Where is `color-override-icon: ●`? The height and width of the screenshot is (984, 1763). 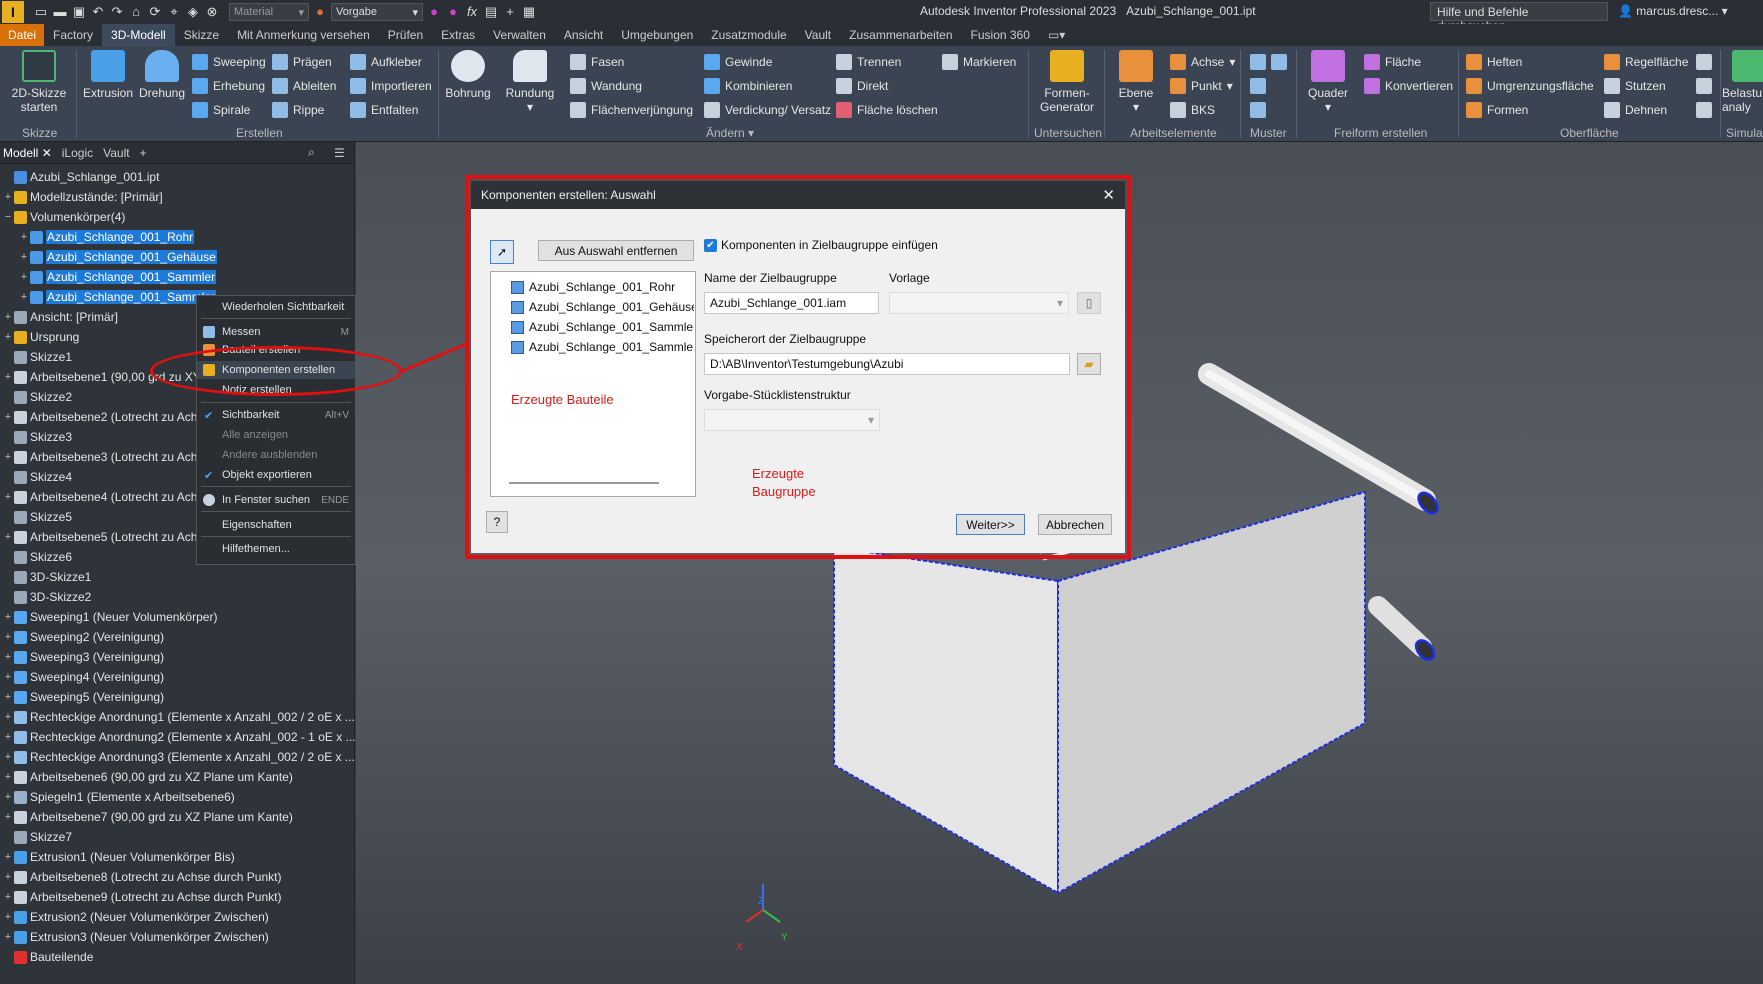 color-override-icon: ● is located at coordinates (434, 12).